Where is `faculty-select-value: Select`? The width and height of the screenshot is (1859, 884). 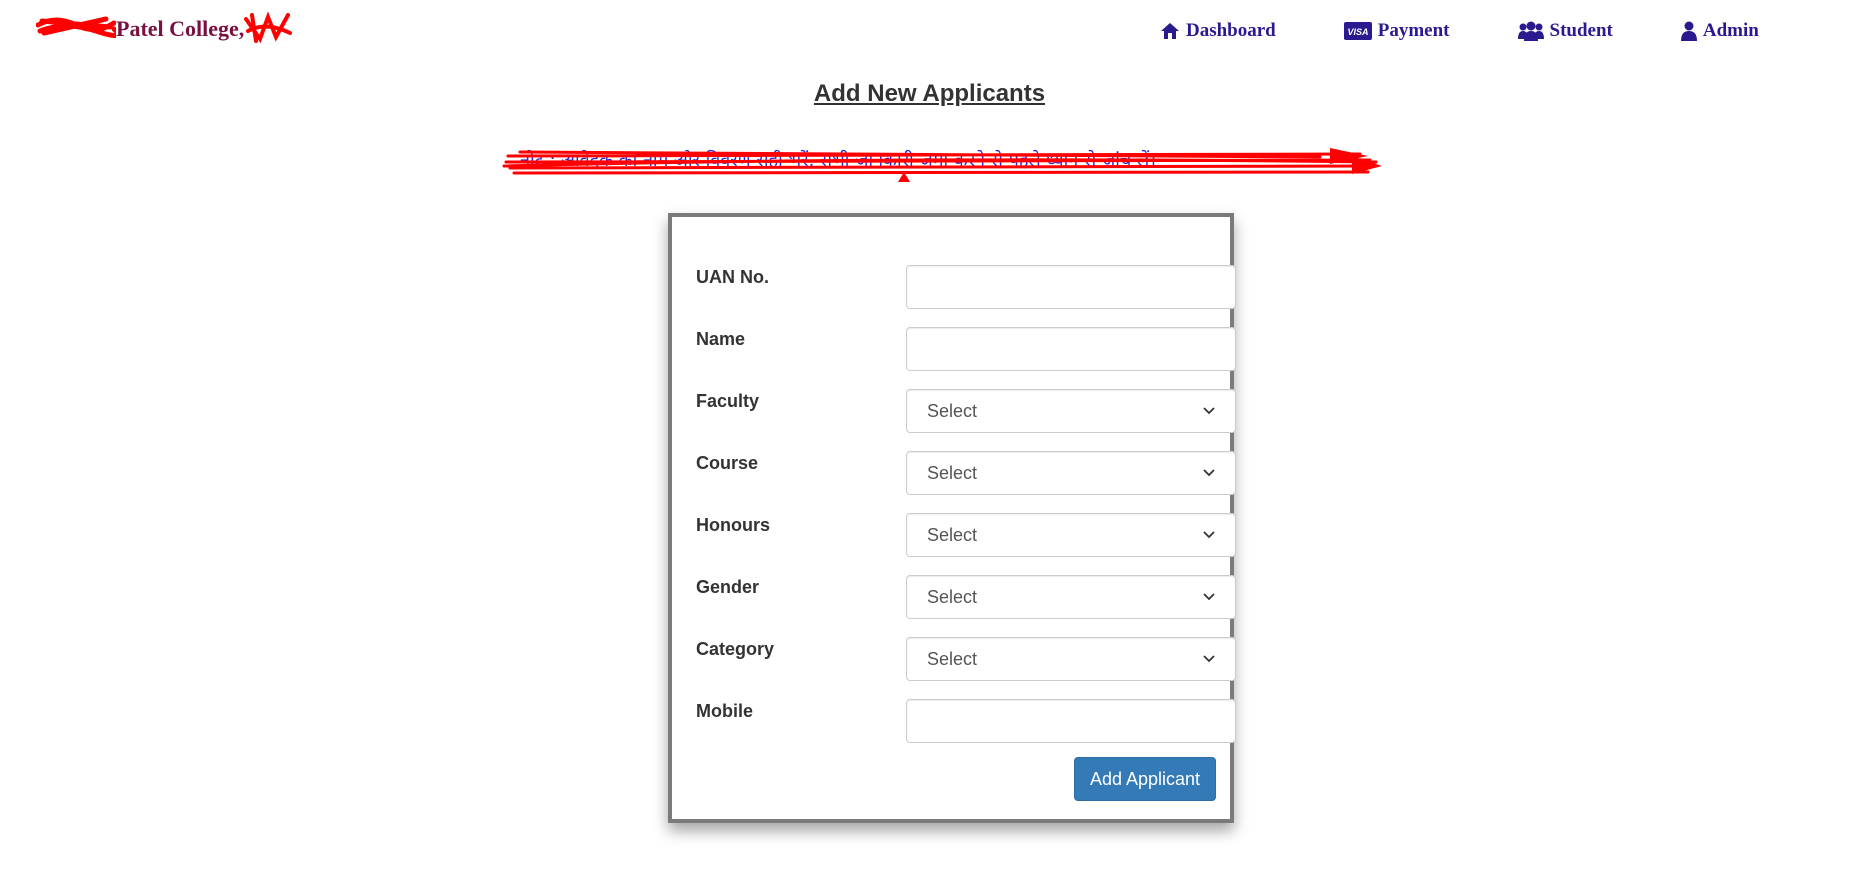 faculty-select-value: Select is located at coordinates (952, 410).